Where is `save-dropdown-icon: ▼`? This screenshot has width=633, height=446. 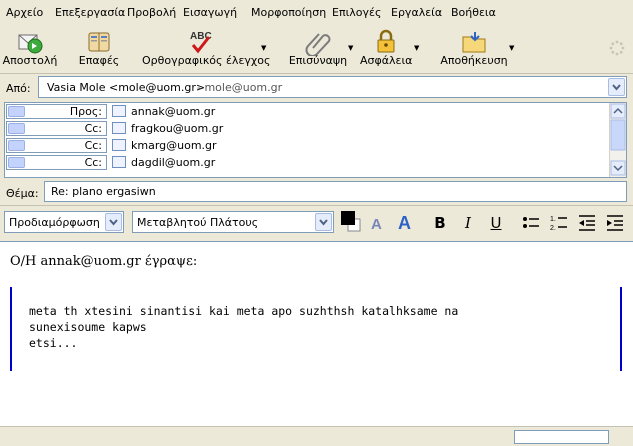 save-dropdown-icon: ▼ is located at coordinates (511, 48).